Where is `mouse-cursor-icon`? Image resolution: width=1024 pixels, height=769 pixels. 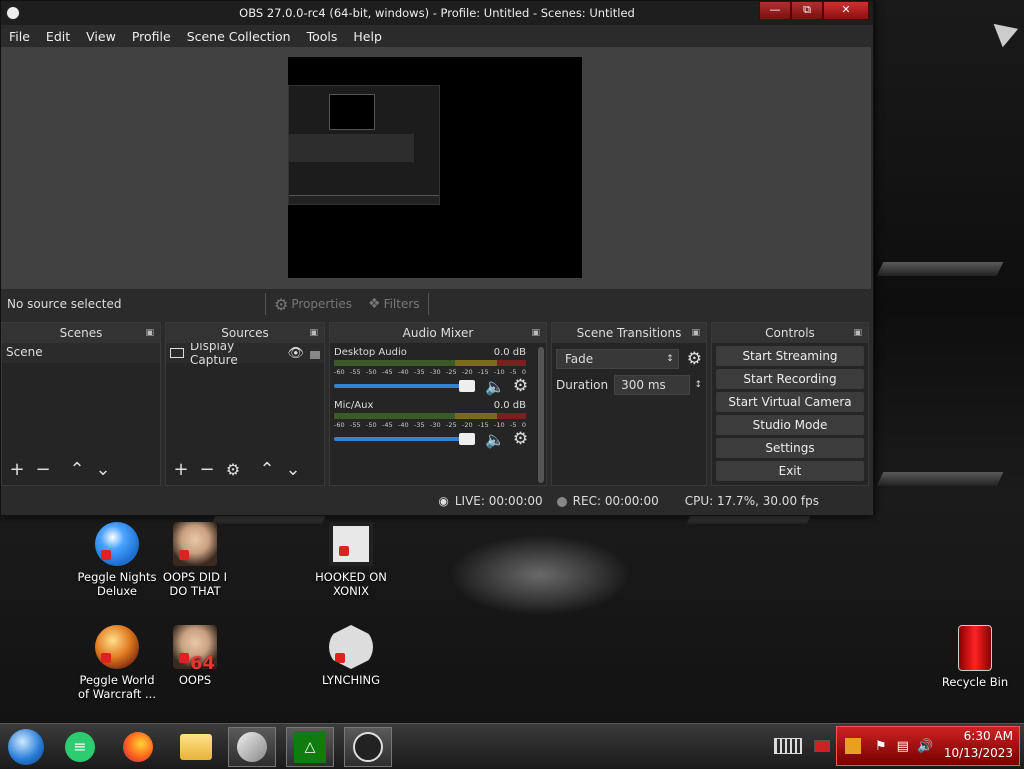 mouse-cursor-icon is located at coordinates (1002, 31).